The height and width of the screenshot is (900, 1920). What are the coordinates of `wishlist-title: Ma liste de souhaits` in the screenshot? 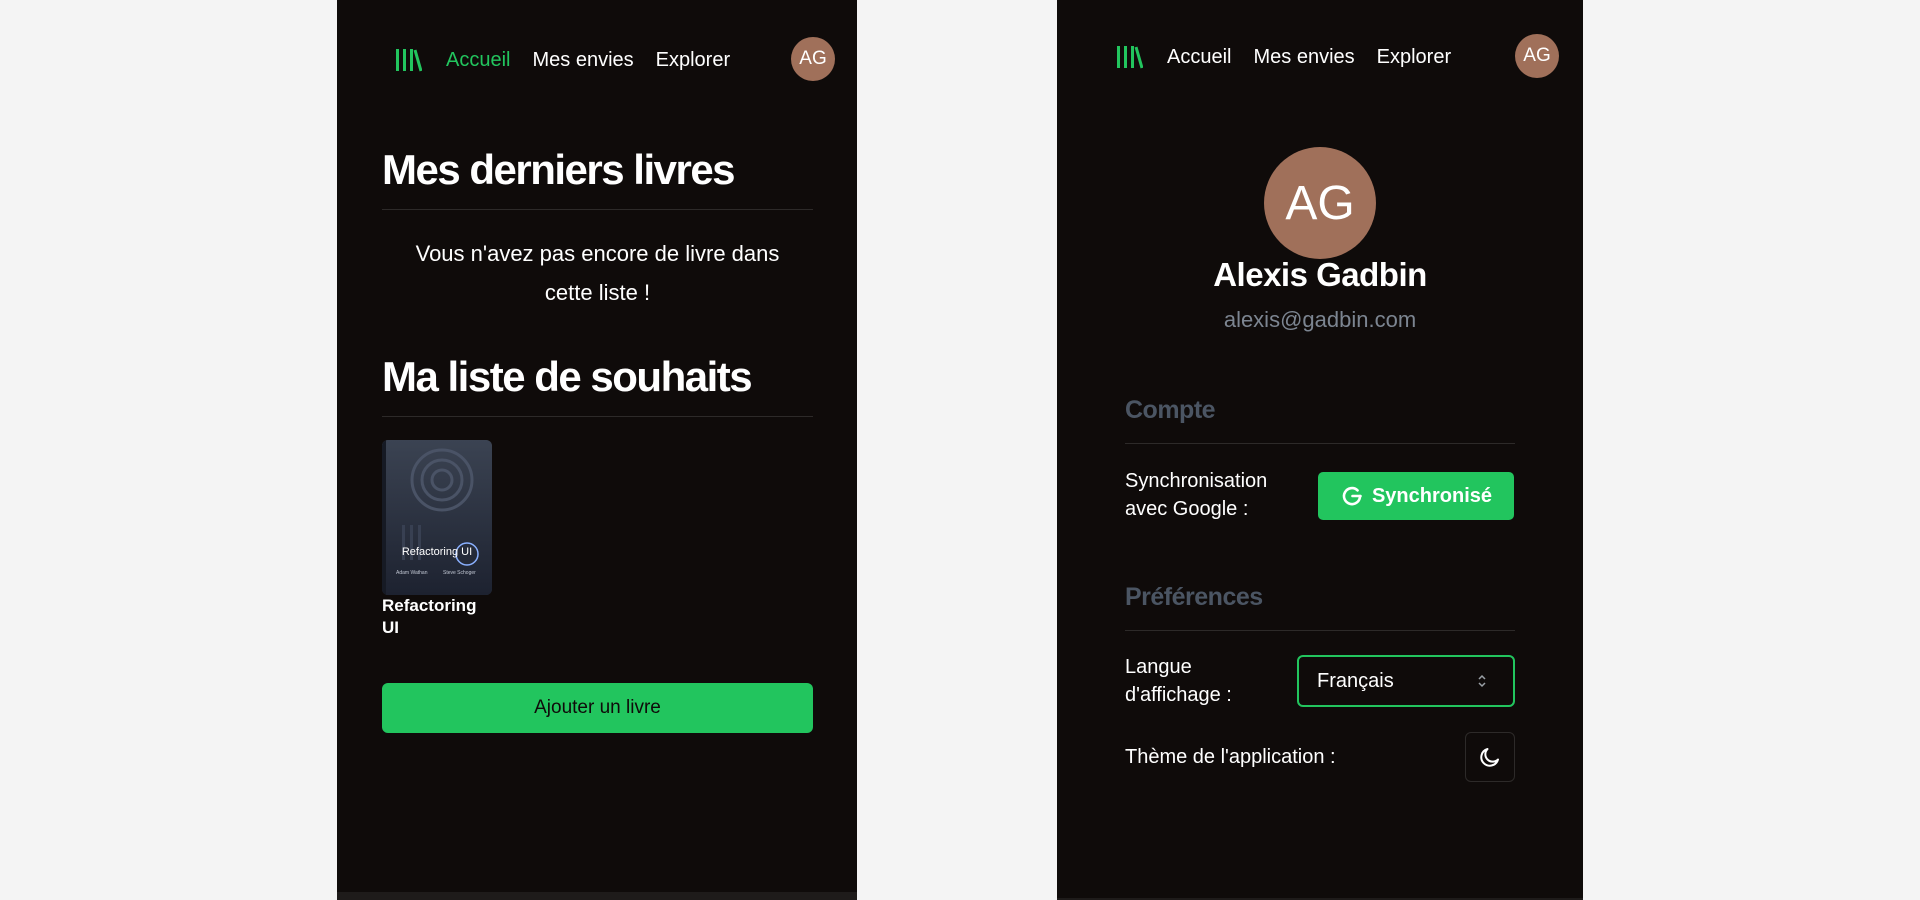 It's located at (567, 376).